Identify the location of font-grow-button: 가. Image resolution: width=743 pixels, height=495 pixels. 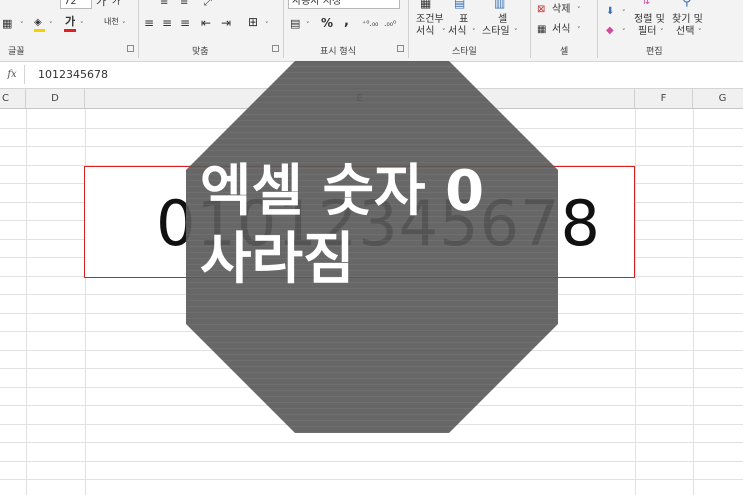
(101, 3).